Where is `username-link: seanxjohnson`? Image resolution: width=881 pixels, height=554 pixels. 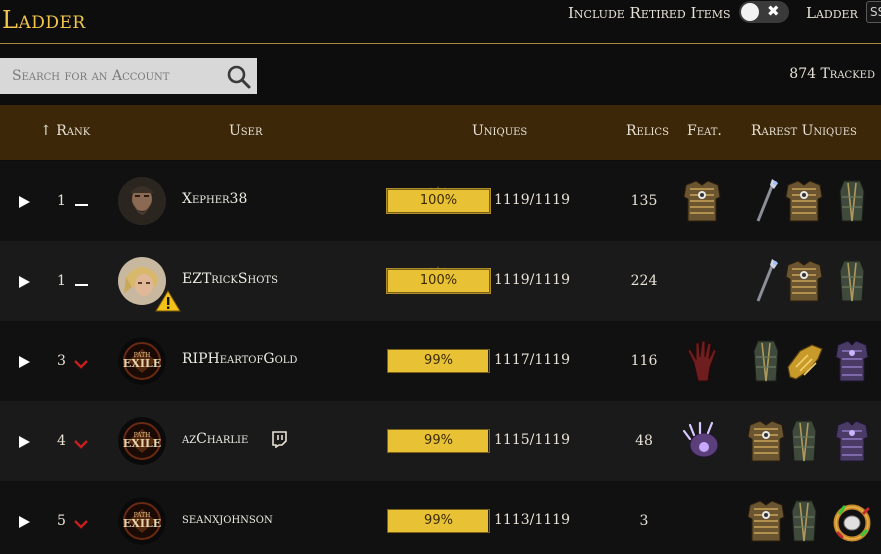
username-link: seanxjohnson is located at coordinates (227, 519).